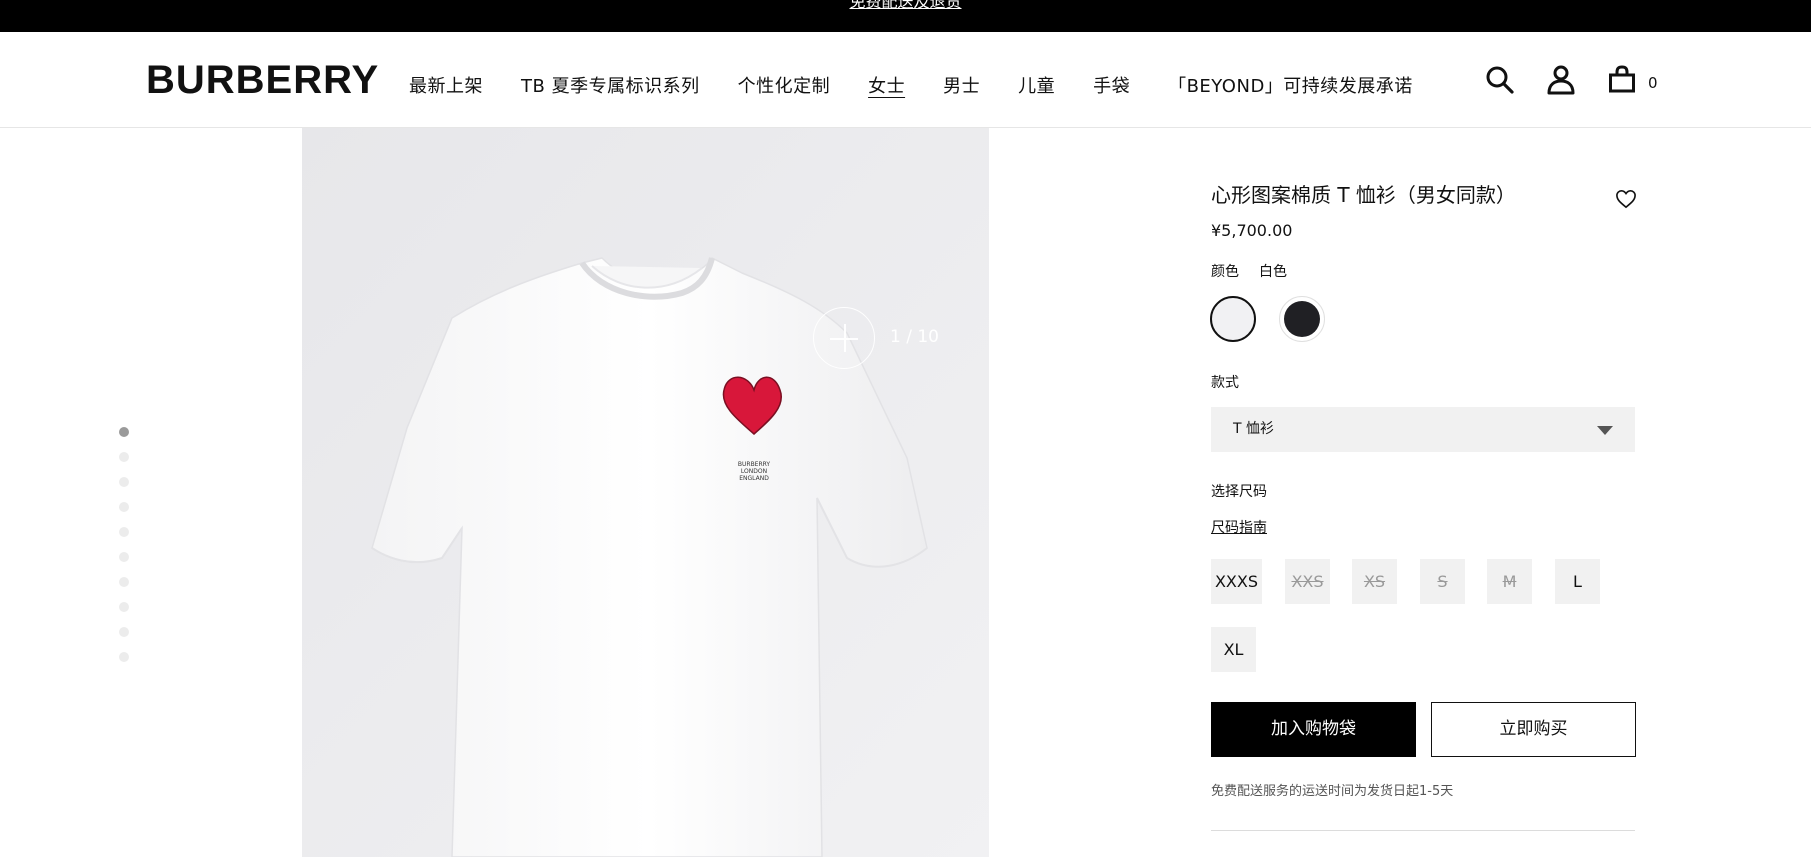 This screenshot has width=1811, height=857. Describe the element at coordinates (886, 87) in the screenshot. I see `nav-item-women: 女士` at that location.